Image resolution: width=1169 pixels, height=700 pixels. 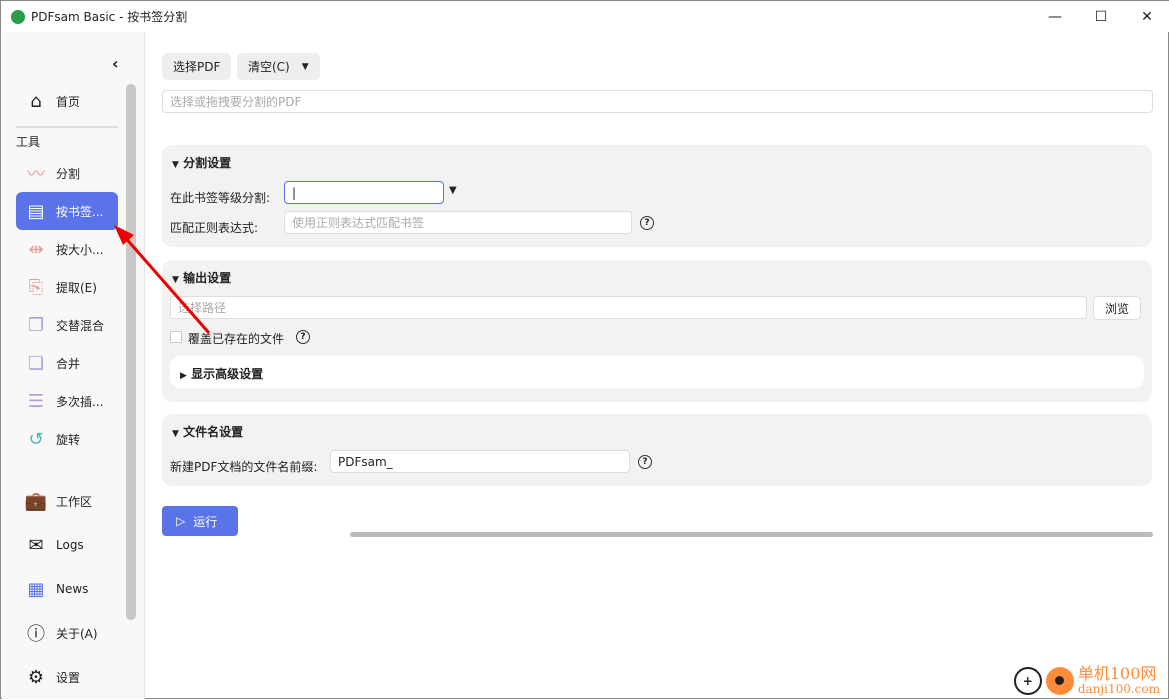 What do you see at coordinates (162, 279) in the screenshot?
I see `annotation-arrow` at bounding box center [162, 279].